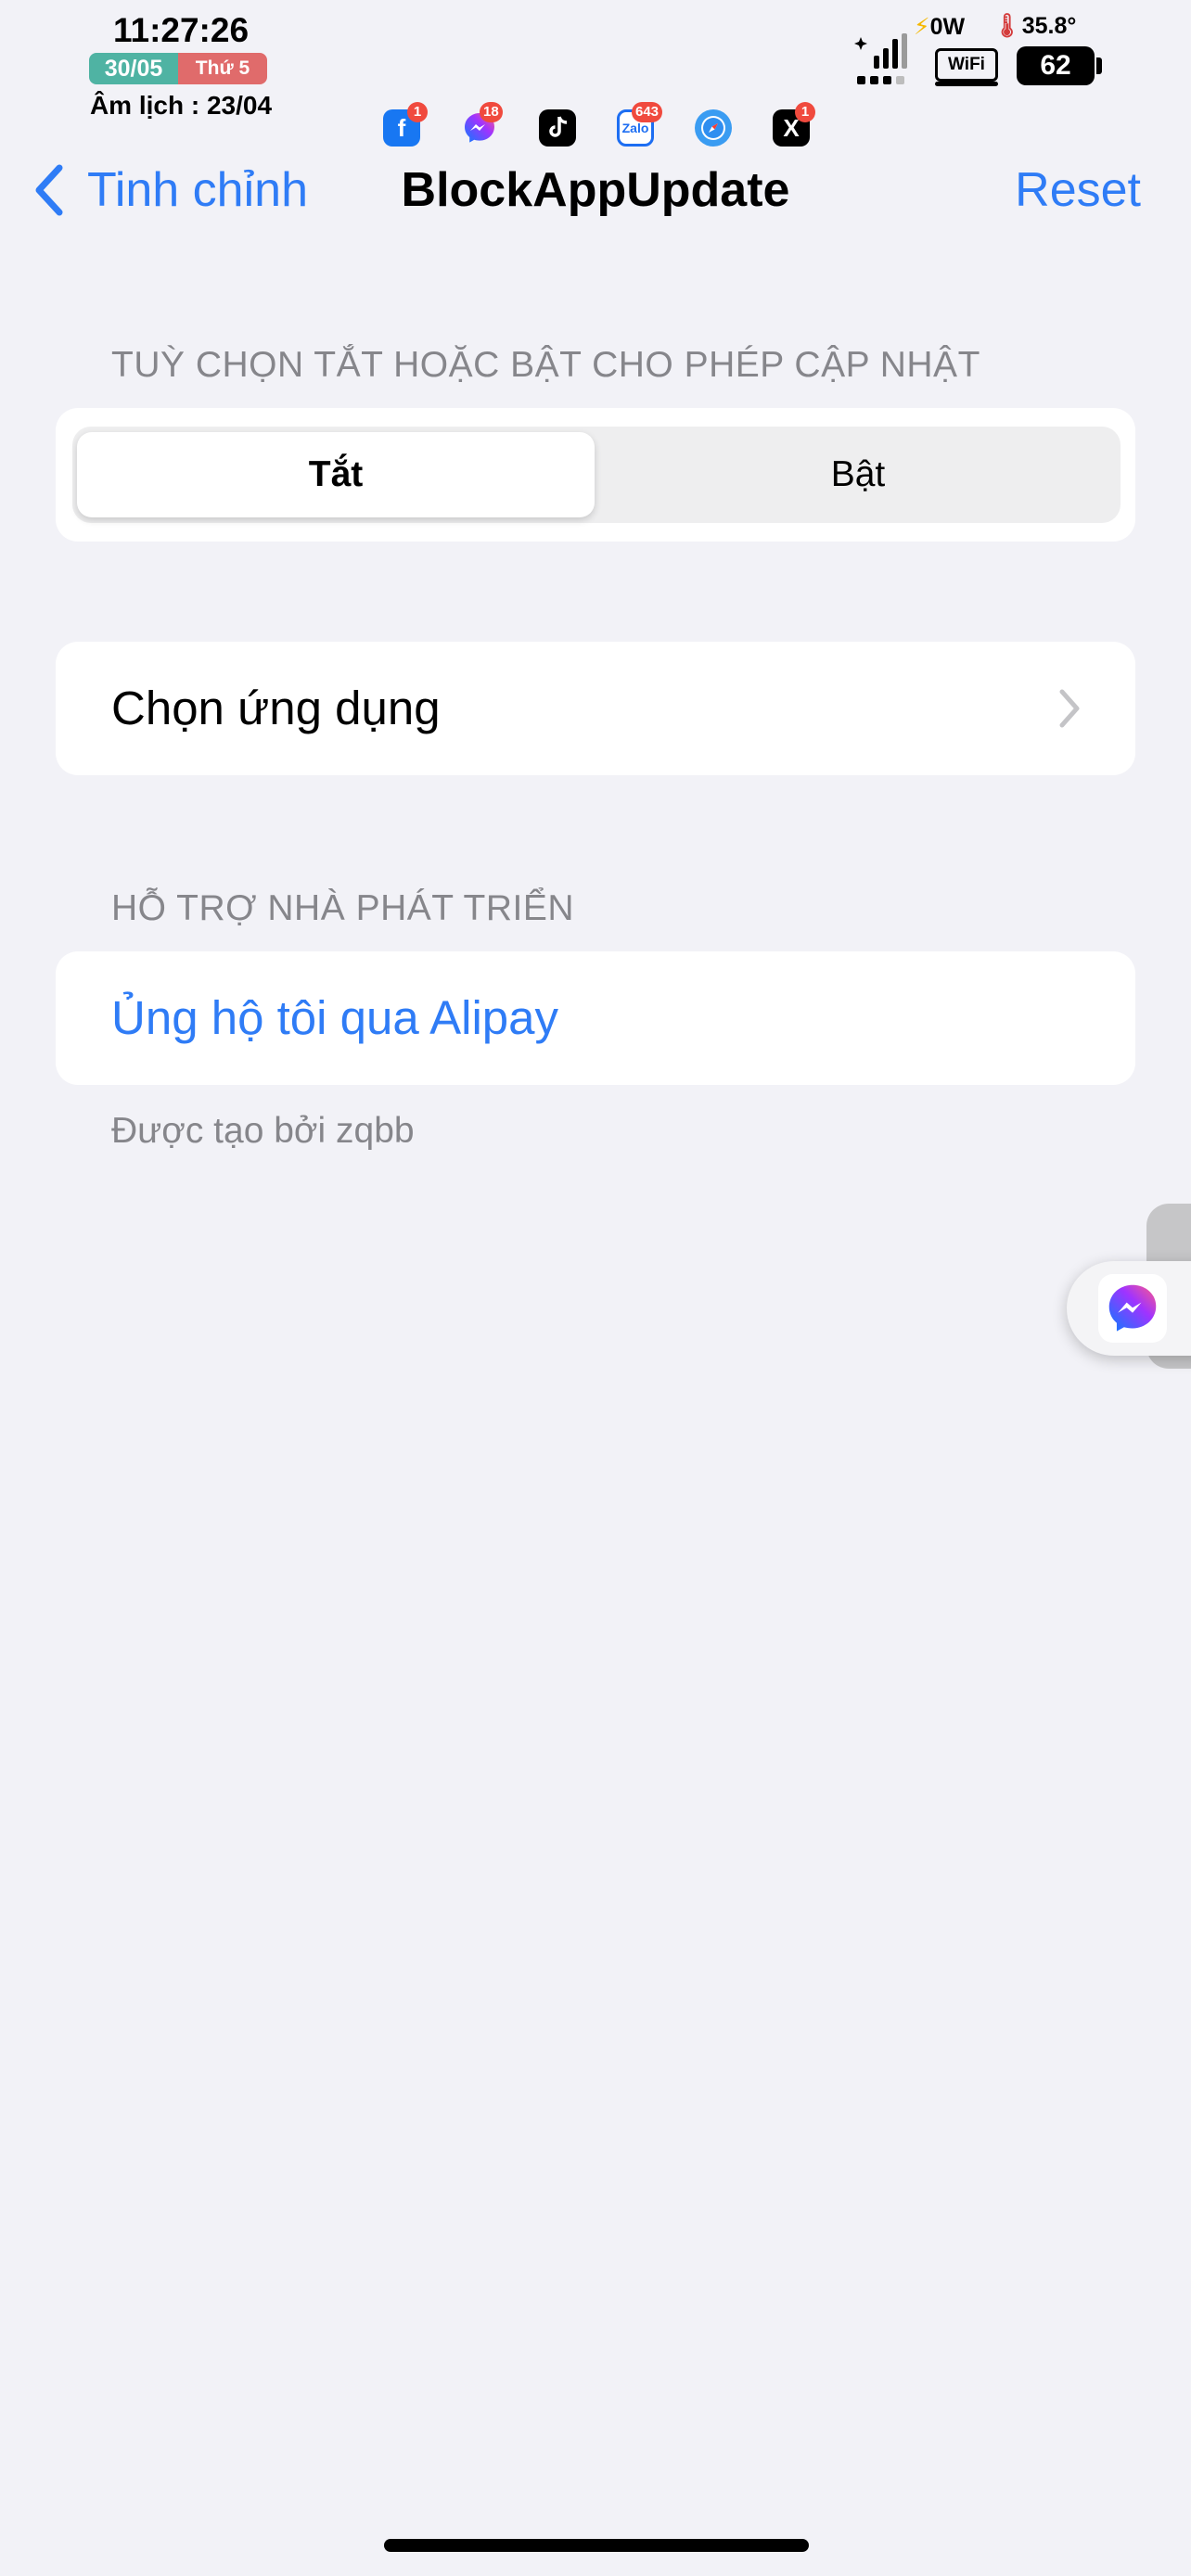 The height and width of the screenshot is (2576, 1191). Describe the element at coordinates (947, 27) in the screenshot. I see `charging-watts: 0W` at that location.